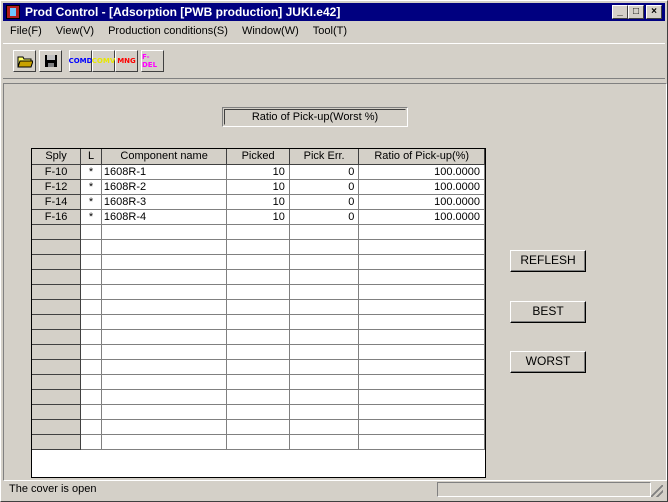 The image size is (668, 502). What do you see at coordinates (75, 32) in the screenshot?
I see `menu-view: View(V)` at bounding box center [75, 32].